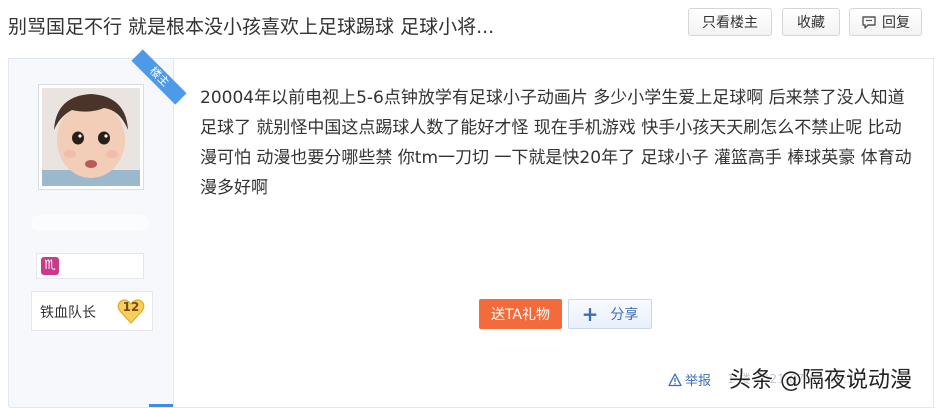 The image size is (937, 408). What do you see at coordinates (811, 22) in the screenshot?
I see `favorite-button: 收藏` at bounding box center [811, 22].